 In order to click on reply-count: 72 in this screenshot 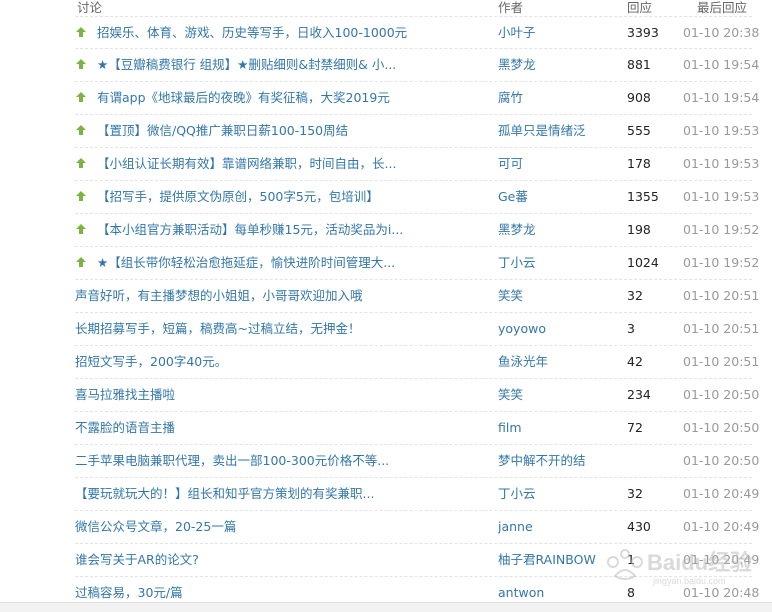, I will do `click(635, 427)`.